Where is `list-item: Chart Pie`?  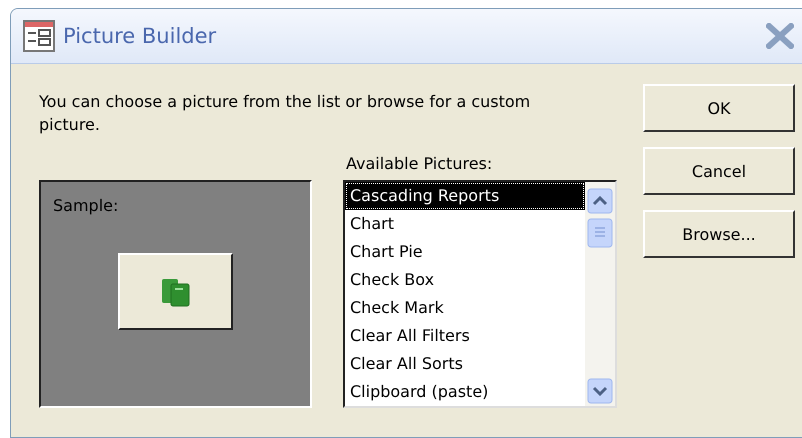
list-item: Chart Pie is located at coordinates (465, 252).